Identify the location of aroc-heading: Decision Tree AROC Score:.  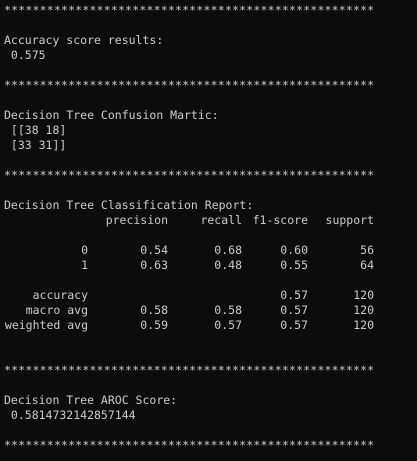
(91, 400).